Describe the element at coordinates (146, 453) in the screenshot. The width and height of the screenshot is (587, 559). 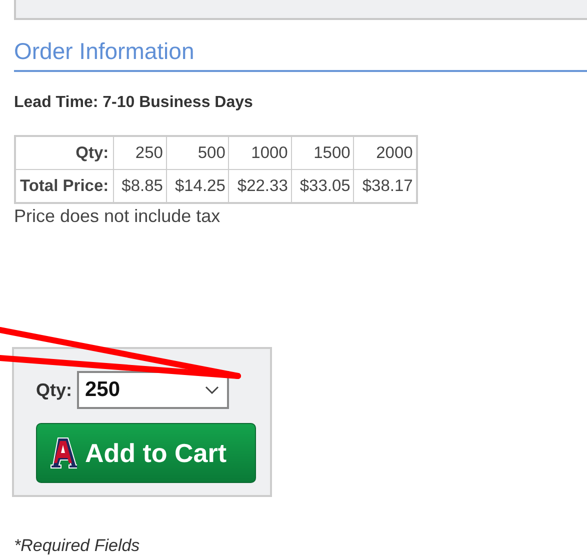
I see `add-to-cart-button: Add to Cart` at that location.